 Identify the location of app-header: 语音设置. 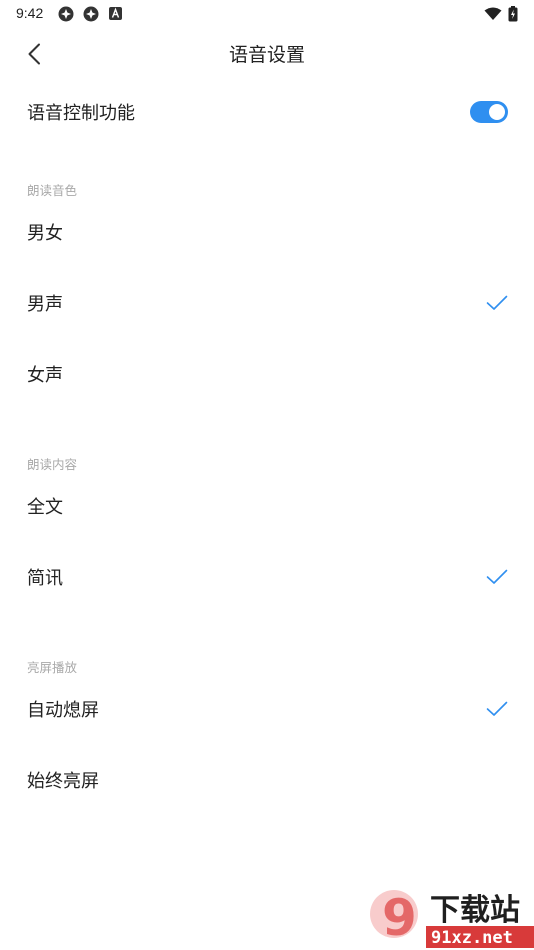
(267, 53).